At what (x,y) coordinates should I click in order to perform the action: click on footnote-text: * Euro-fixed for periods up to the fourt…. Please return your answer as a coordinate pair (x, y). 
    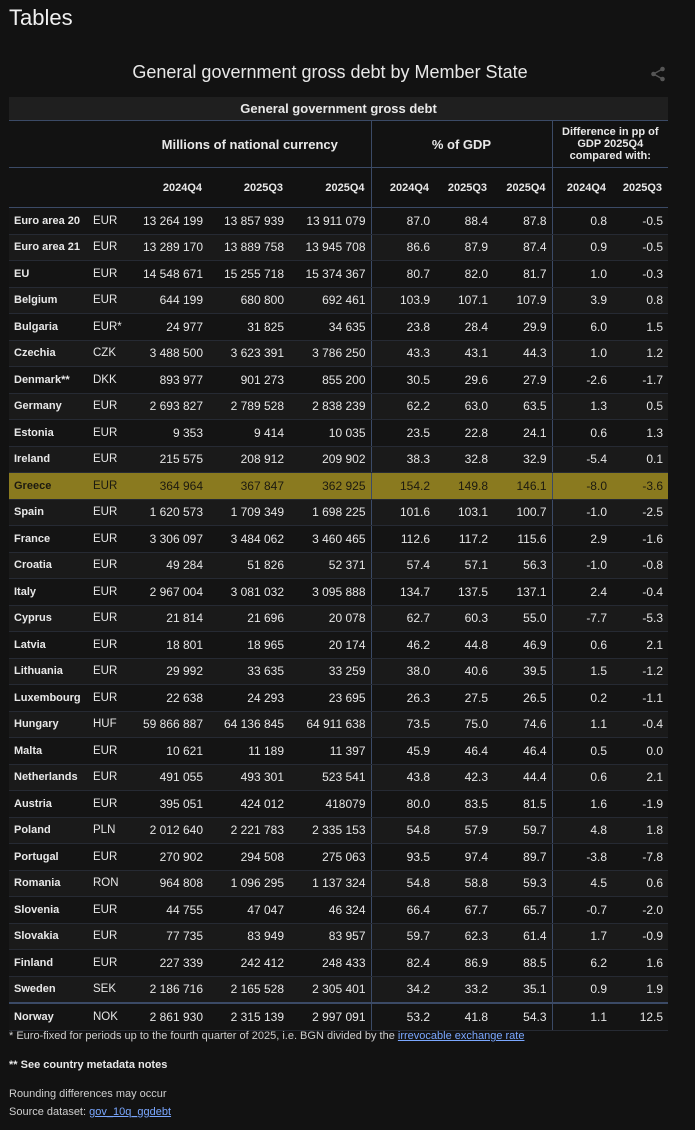
    Looking at the image, I should click on (203, 1036).